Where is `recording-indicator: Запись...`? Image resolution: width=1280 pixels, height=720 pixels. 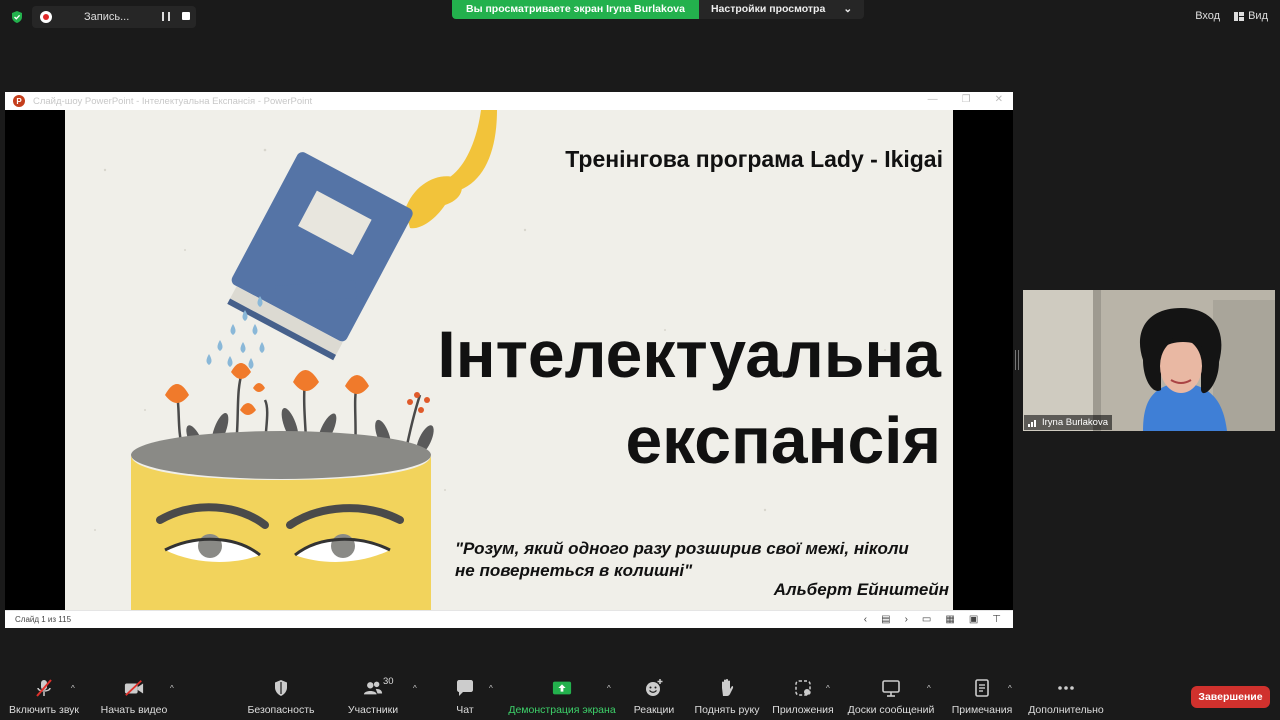
recording-indicator: Запись... is located at coordinates (114, 17).